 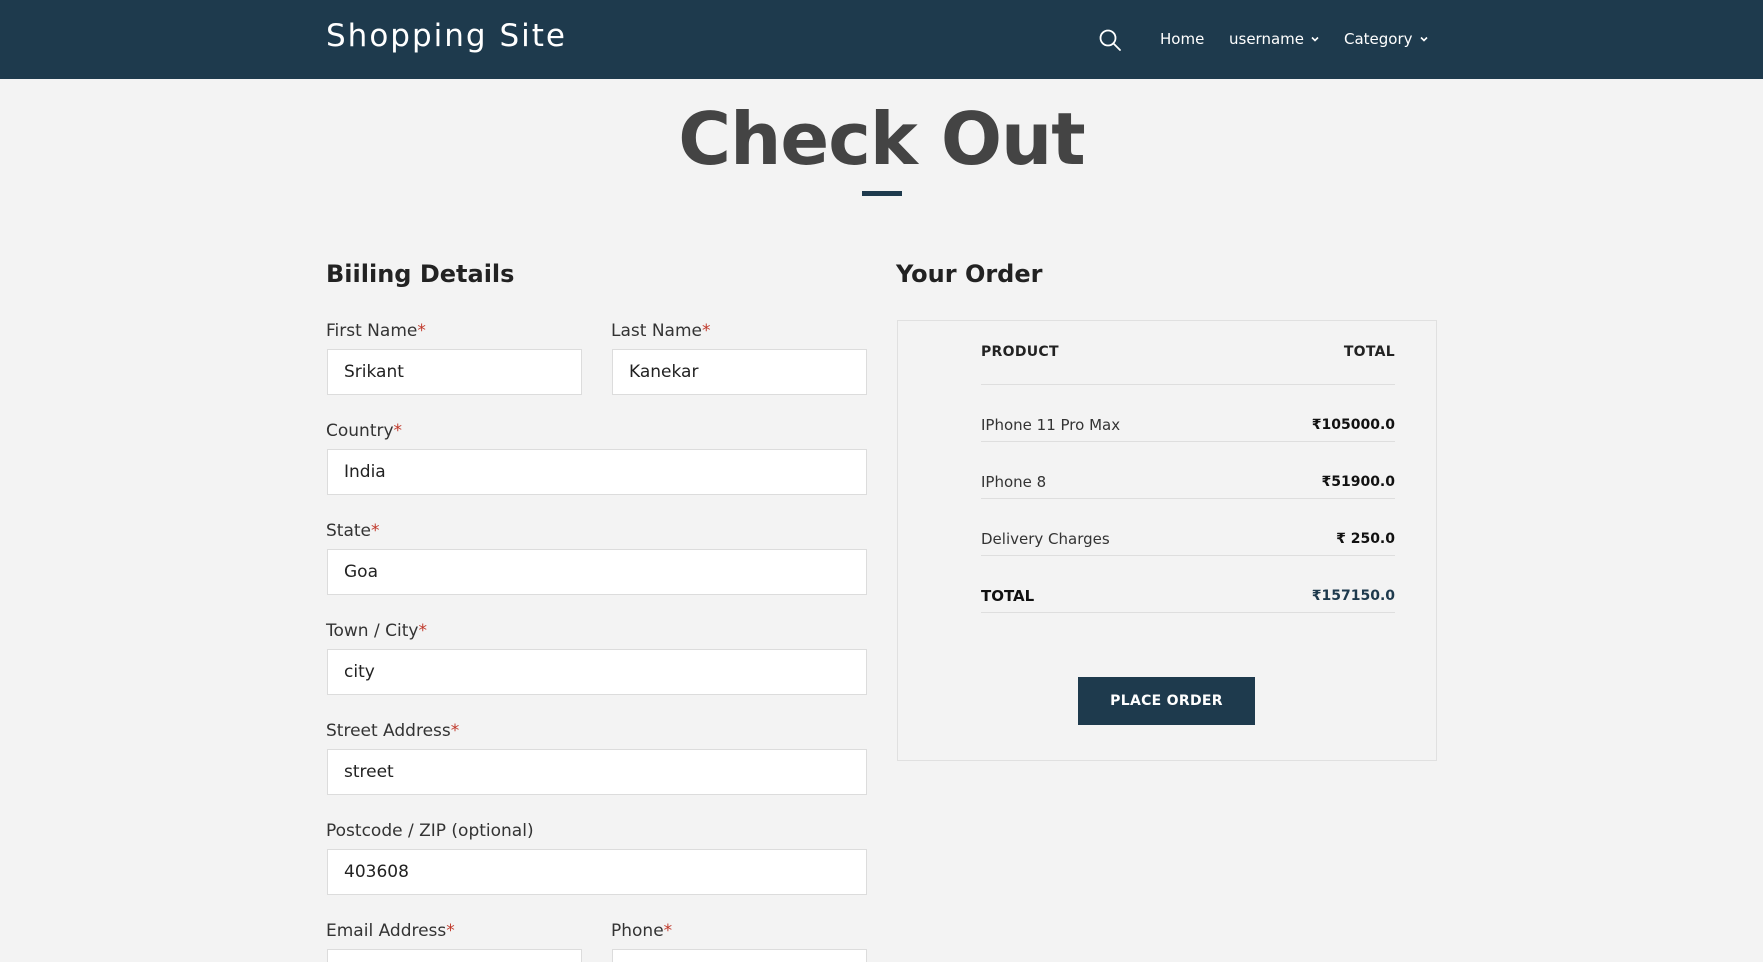 I want to click on page-title: Check Out, so click(x=881, y=139).